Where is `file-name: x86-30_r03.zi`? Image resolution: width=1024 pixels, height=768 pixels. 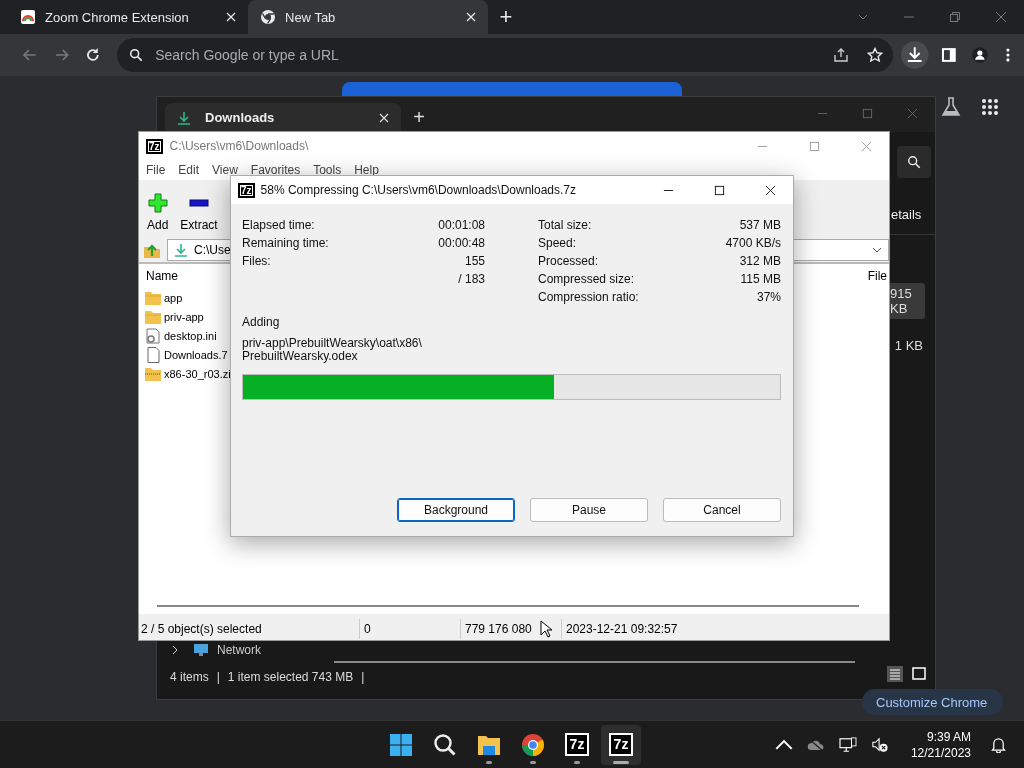 file-name: x86-30_r03.zi is located at coordinates (197, 373).